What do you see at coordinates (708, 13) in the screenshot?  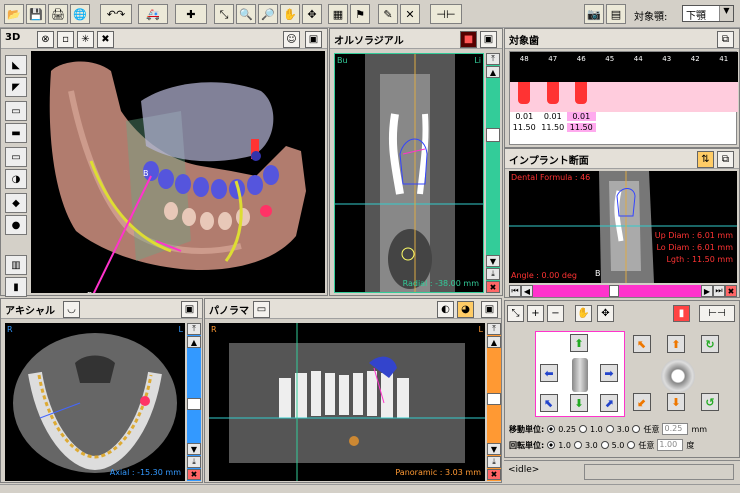 I see `target-jaw-select: 下顎 ▼` at bounding box center [708, 13].